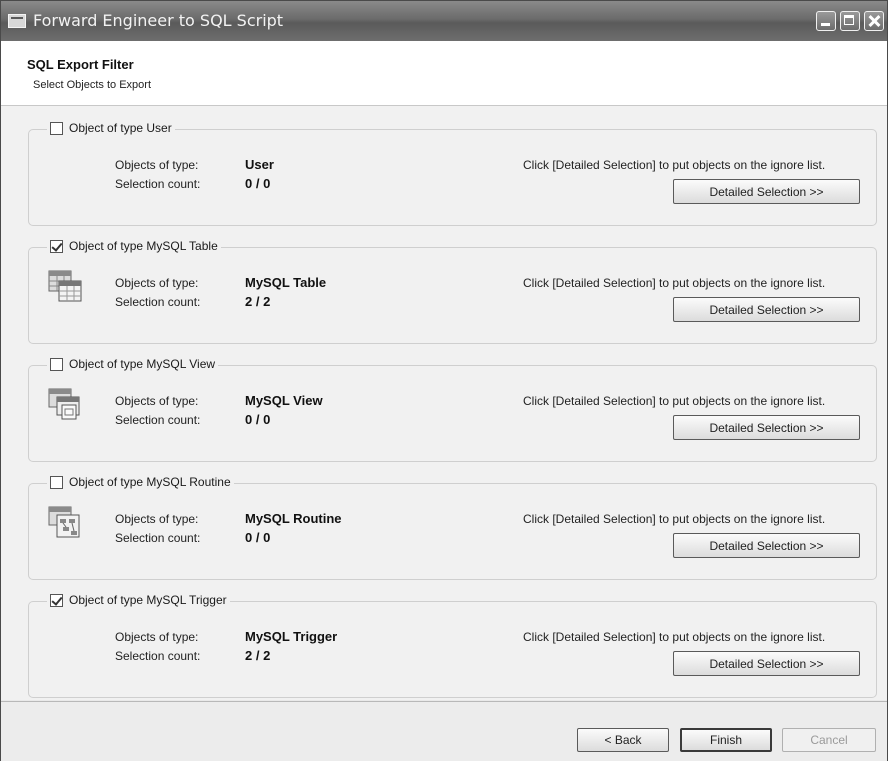 The image size is (888, 761). I want to click on view-icon, so click(64, 404).